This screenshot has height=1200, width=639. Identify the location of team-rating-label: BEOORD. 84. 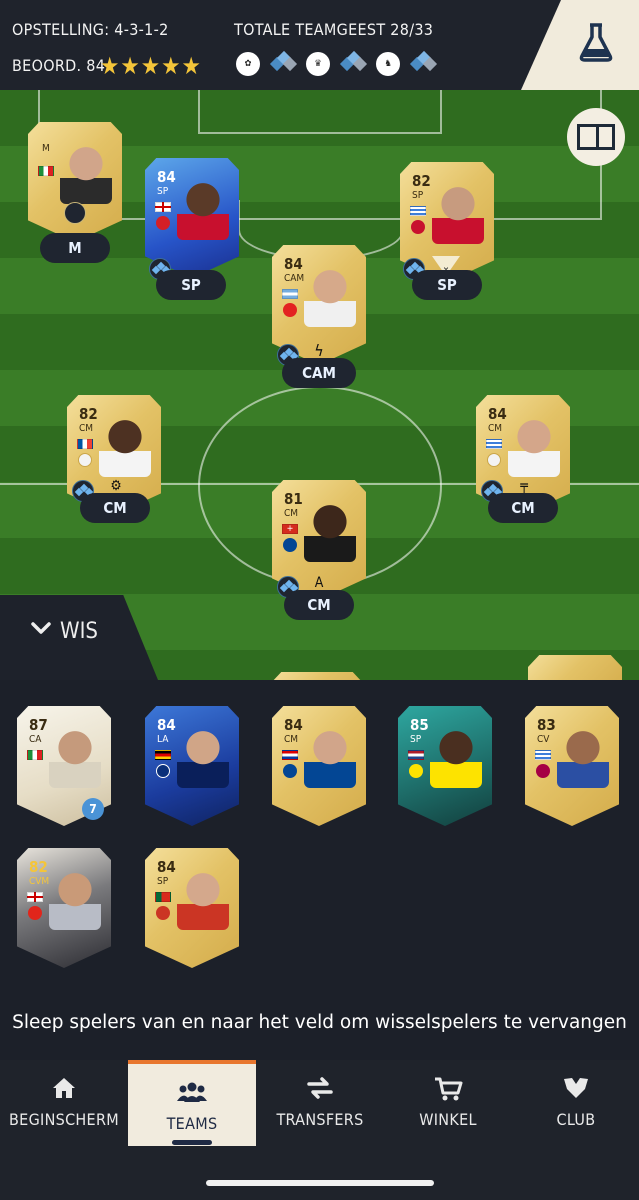
(59, 65).